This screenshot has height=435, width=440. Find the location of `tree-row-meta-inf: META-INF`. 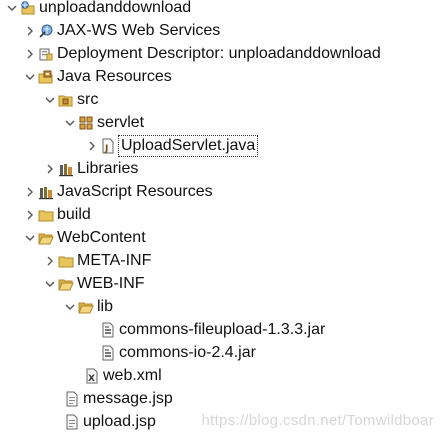

tree-row-meta-inf: META-INF is located at coordinates (96, 260).